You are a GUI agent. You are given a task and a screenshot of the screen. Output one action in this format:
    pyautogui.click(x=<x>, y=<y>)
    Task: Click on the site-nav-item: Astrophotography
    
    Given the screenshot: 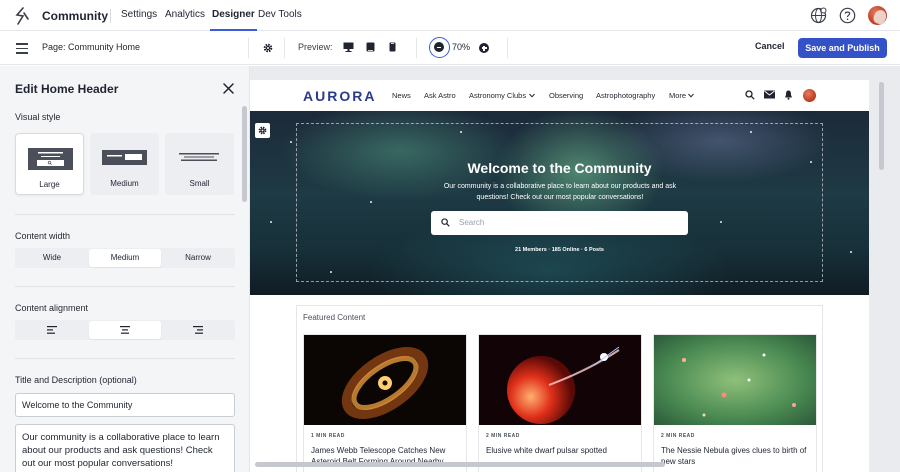 What is the action you would take?
    pyautogui.click(x=625, y=95)
    